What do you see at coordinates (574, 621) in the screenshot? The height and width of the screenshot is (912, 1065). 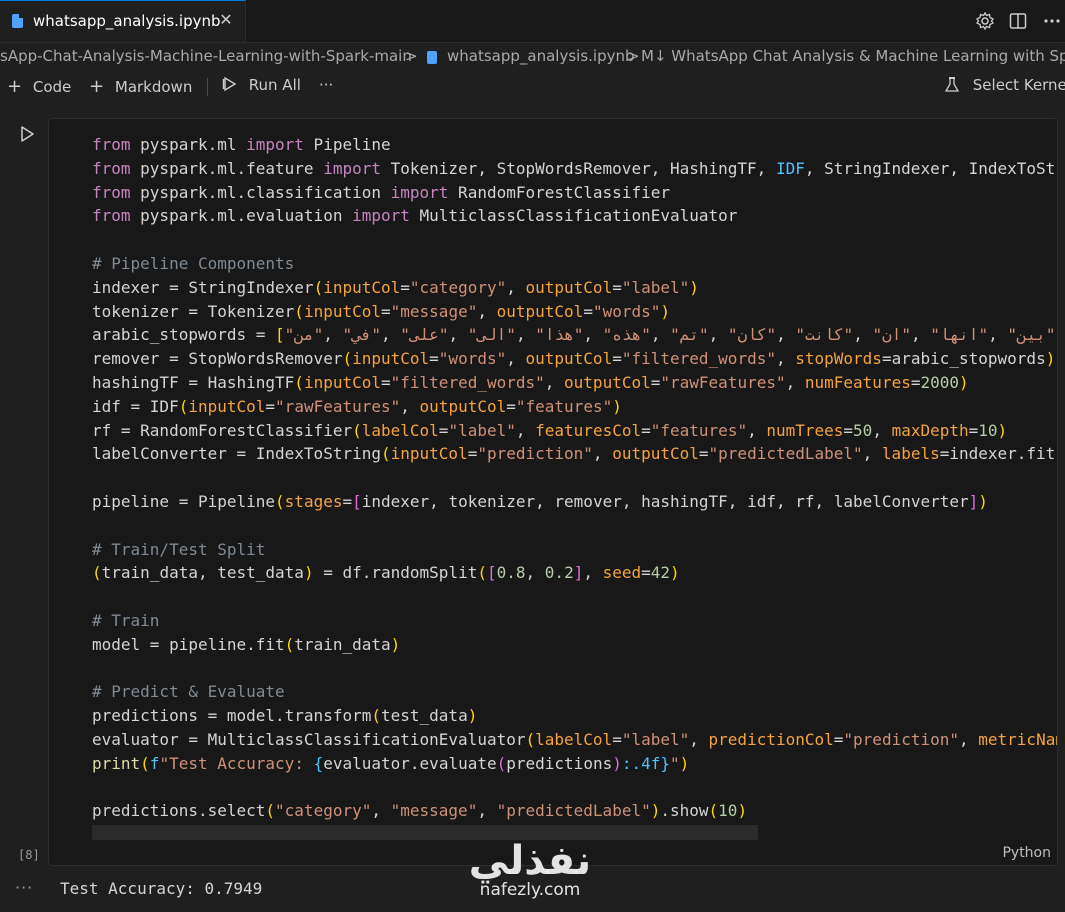 I see `code-line: # Train` at bounding box center [574, 621].